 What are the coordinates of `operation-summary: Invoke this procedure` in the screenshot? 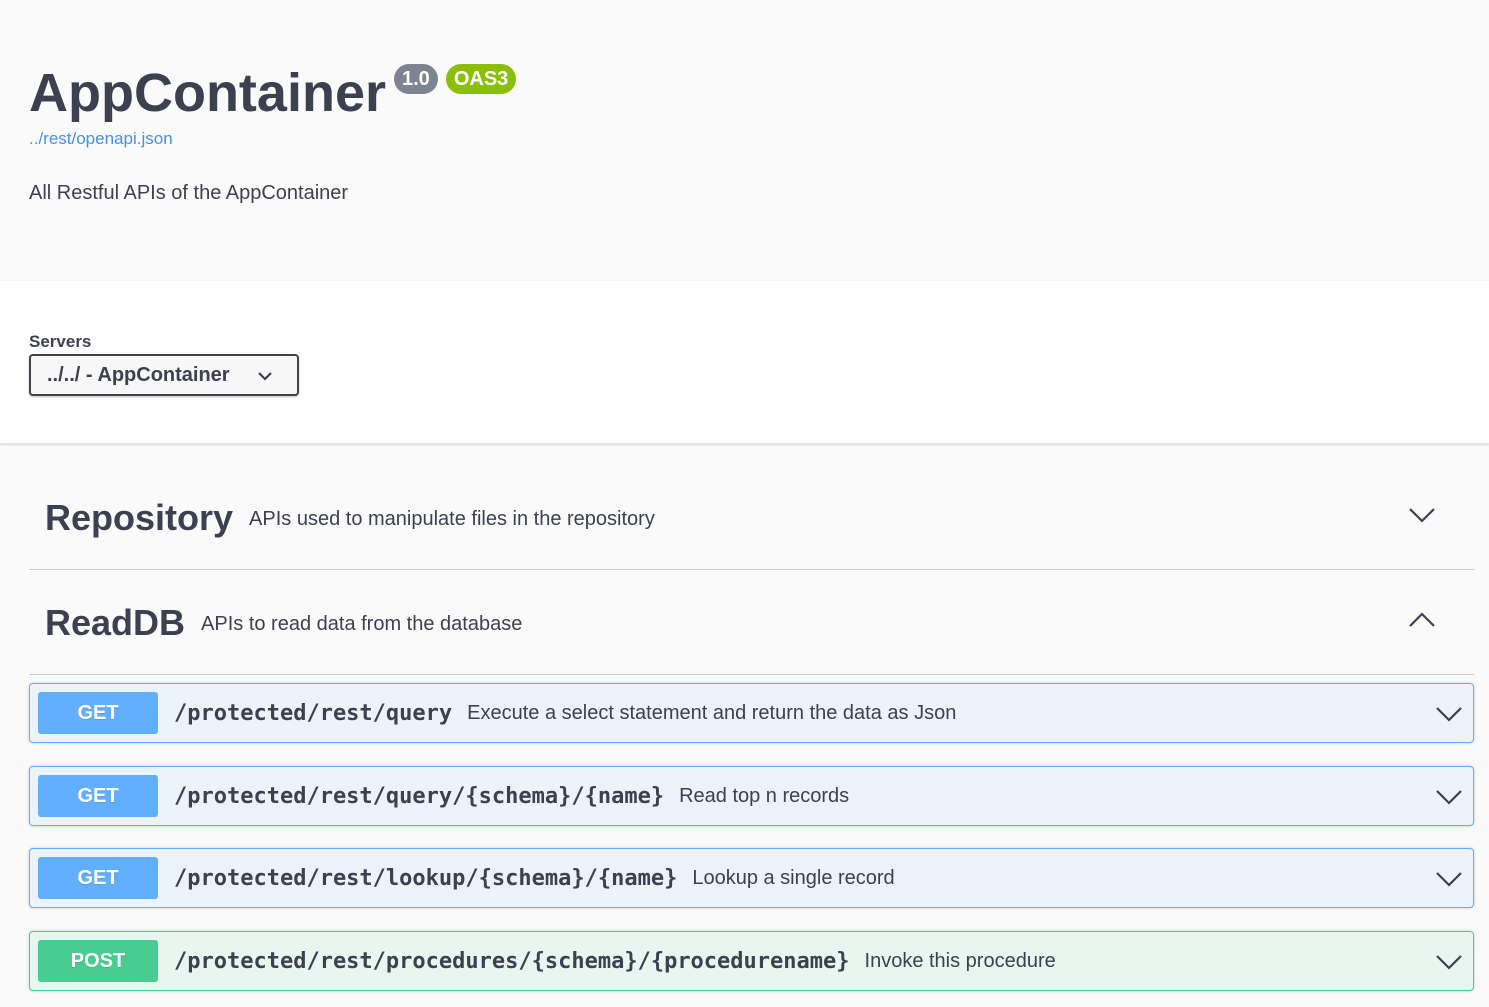 It's located at (960, 960).